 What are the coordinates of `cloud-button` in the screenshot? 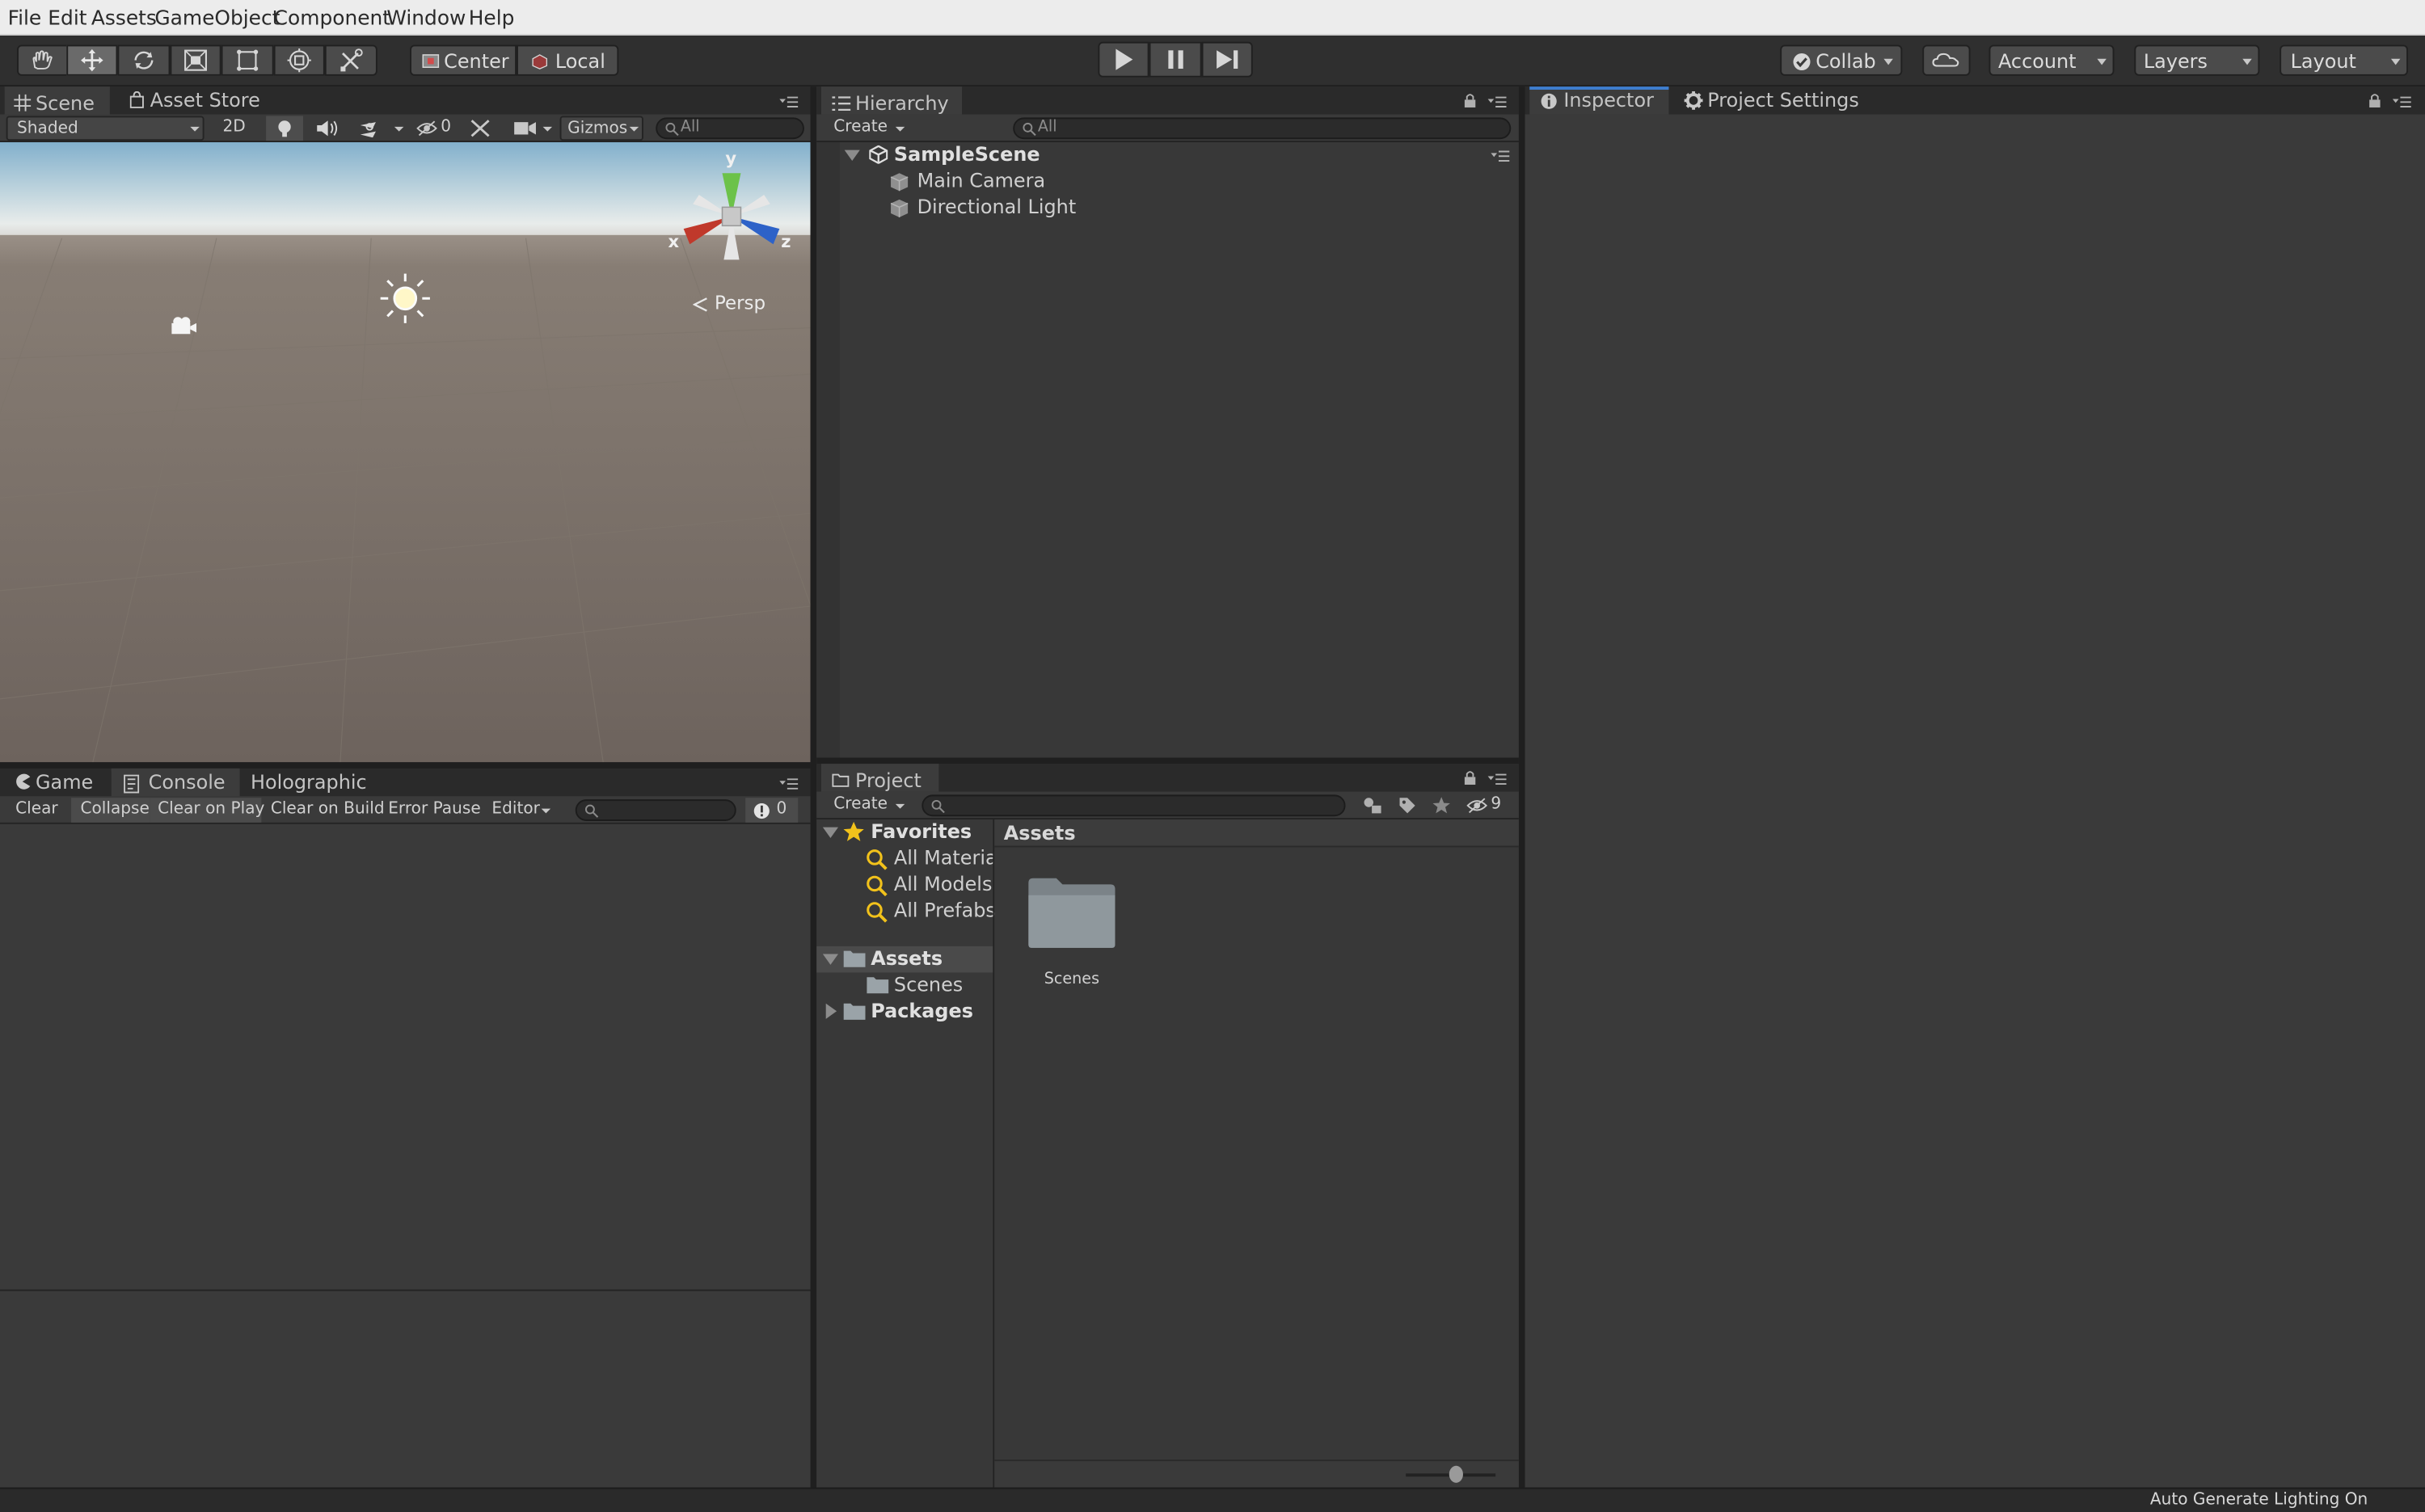 It's located at (1946, 60).